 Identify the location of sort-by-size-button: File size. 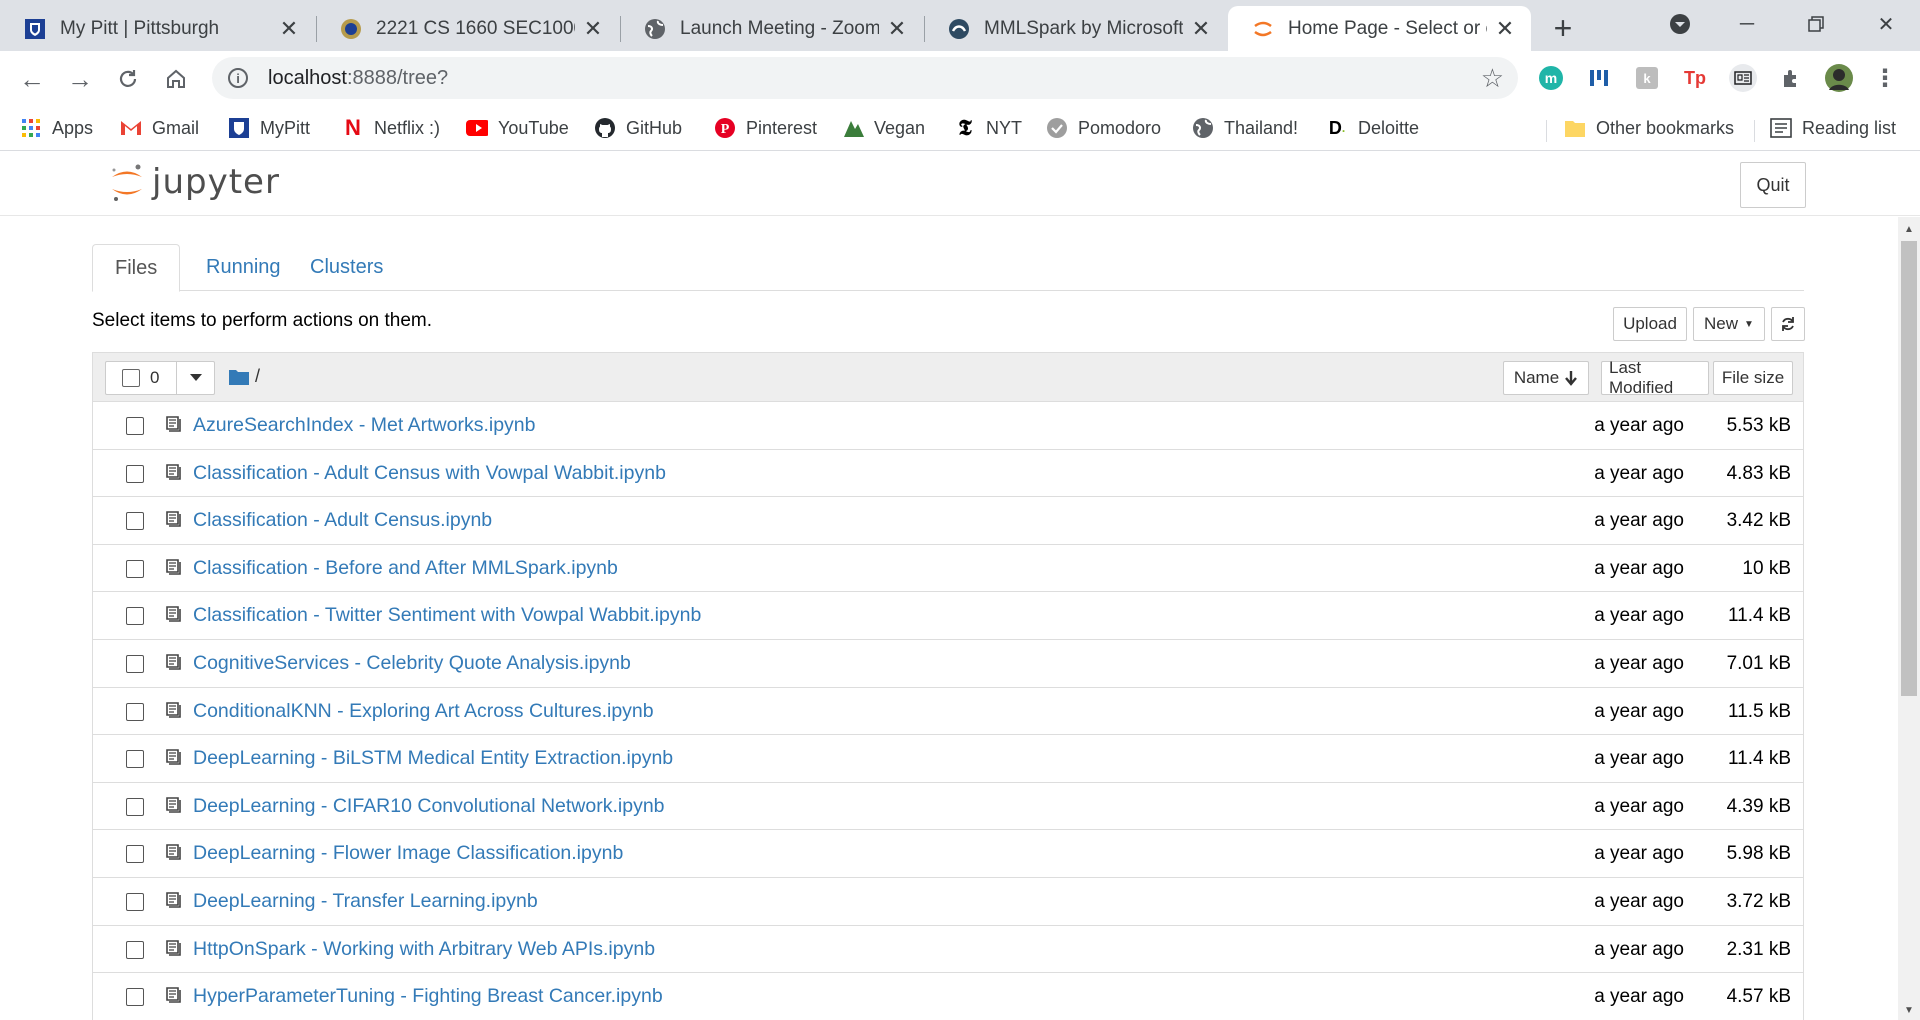
(1753, 378).